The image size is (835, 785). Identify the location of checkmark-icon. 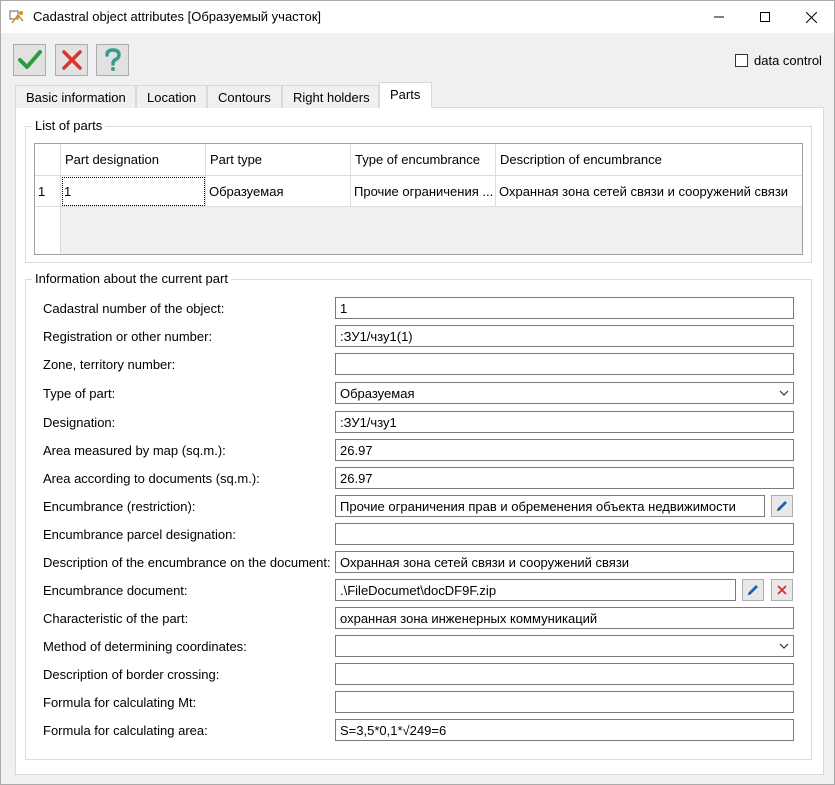
(29, 59).